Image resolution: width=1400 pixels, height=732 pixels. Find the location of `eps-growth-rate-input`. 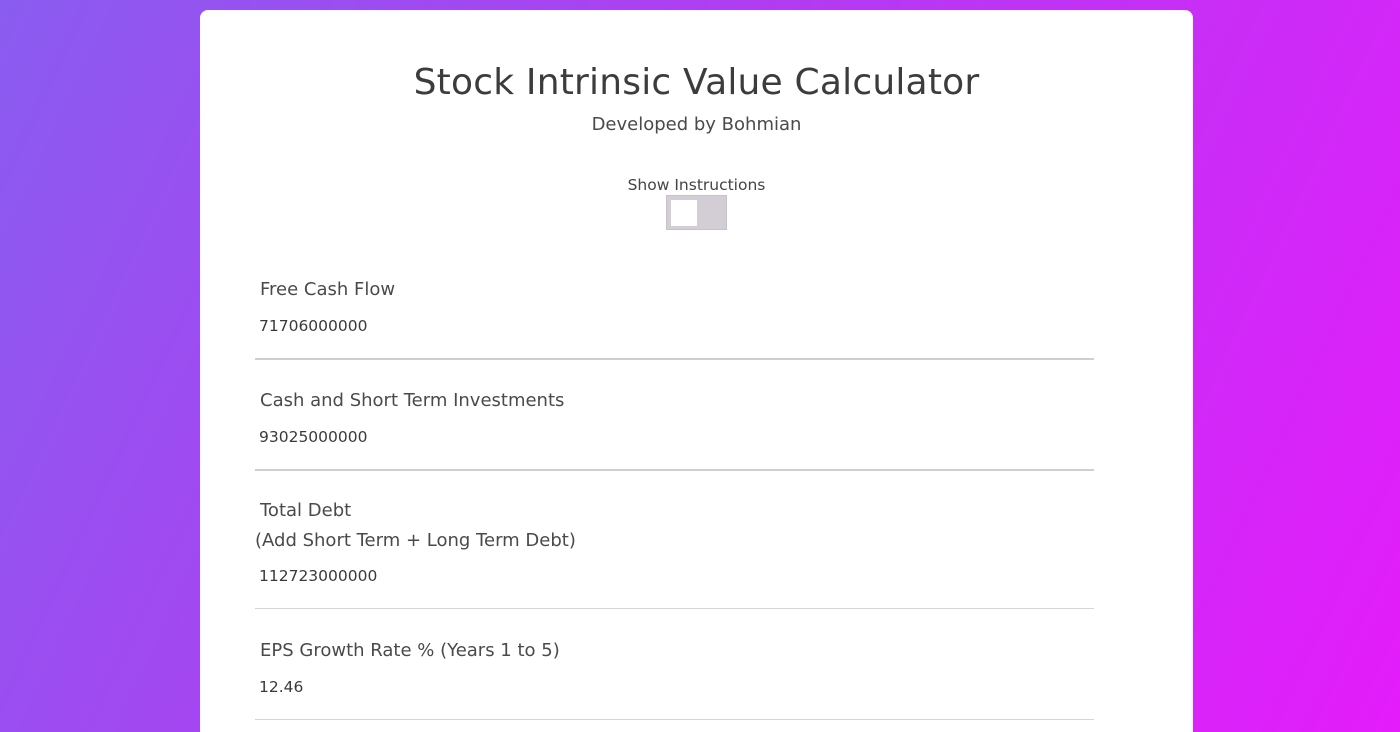

eps-growth-rate-input is located at coordinates (674, 687).